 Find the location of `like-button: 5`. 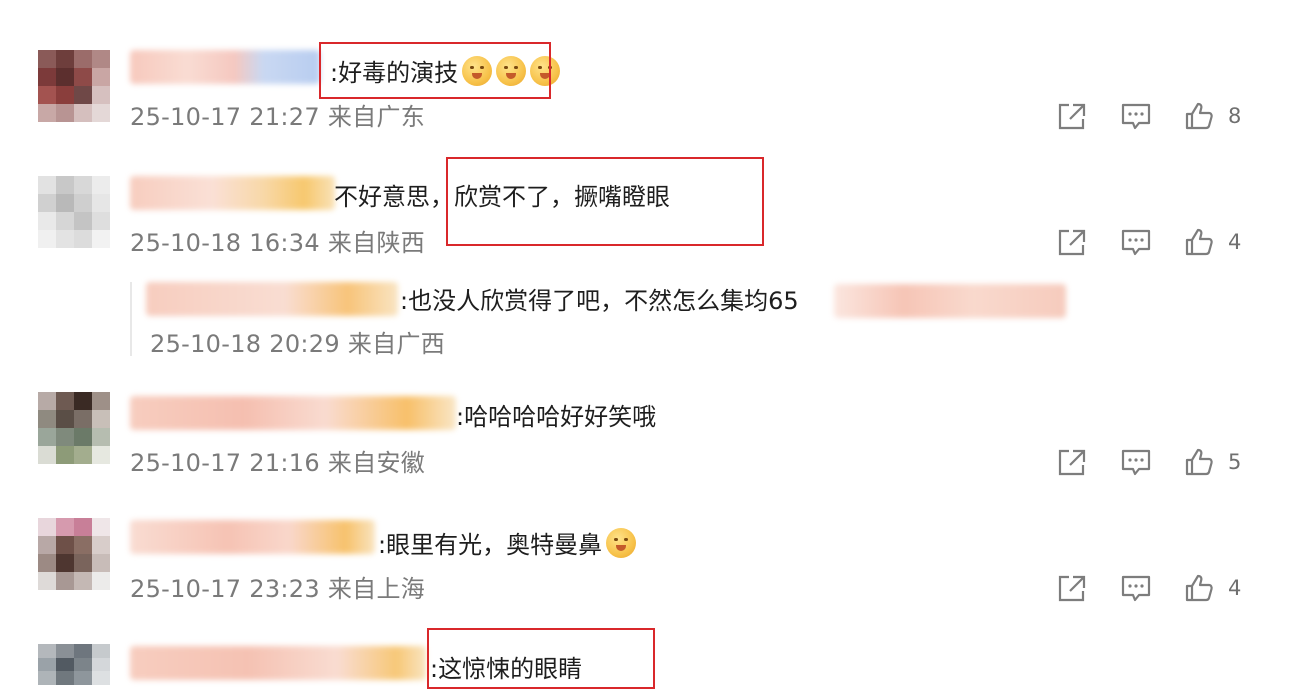

like-button: 5 is located at coordinates (1212, 462).